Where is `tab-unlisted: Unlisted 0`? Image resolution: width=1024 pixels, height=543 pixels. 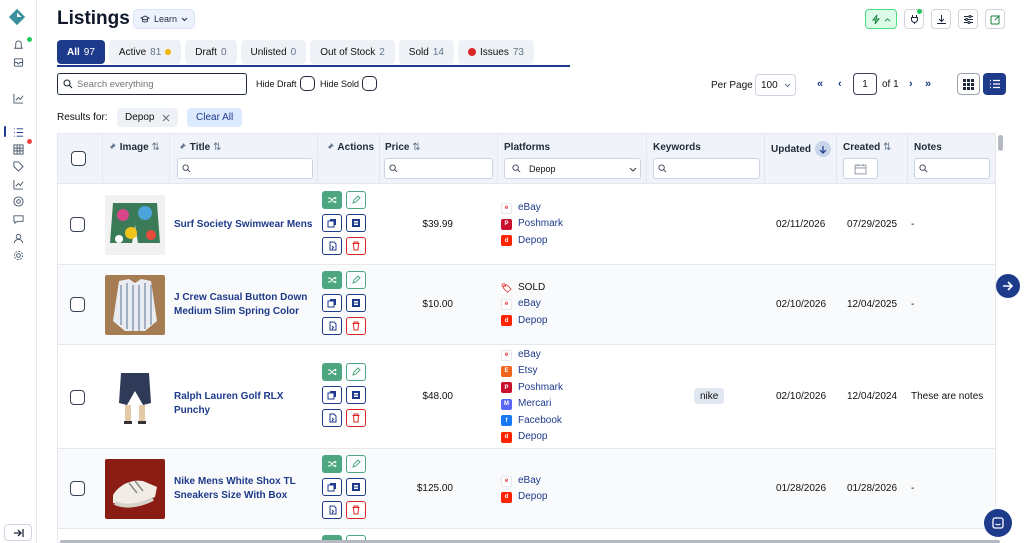 tab-unlisted: Unlisted 0 is located at coordinates (273, 52).